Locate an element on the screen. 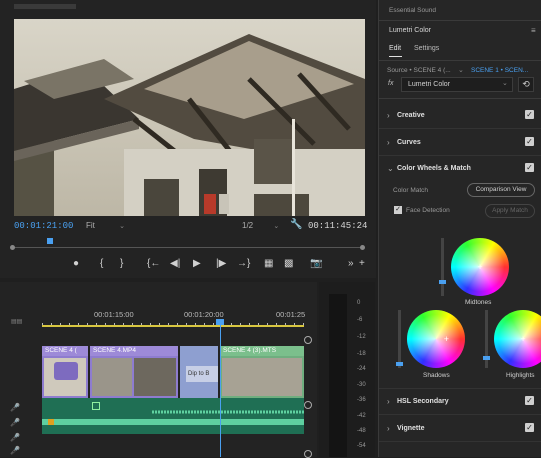 This screenshot has height=458, width=541. timeline-settings-icon: ▤▤ is located at coordinates (16, 321).